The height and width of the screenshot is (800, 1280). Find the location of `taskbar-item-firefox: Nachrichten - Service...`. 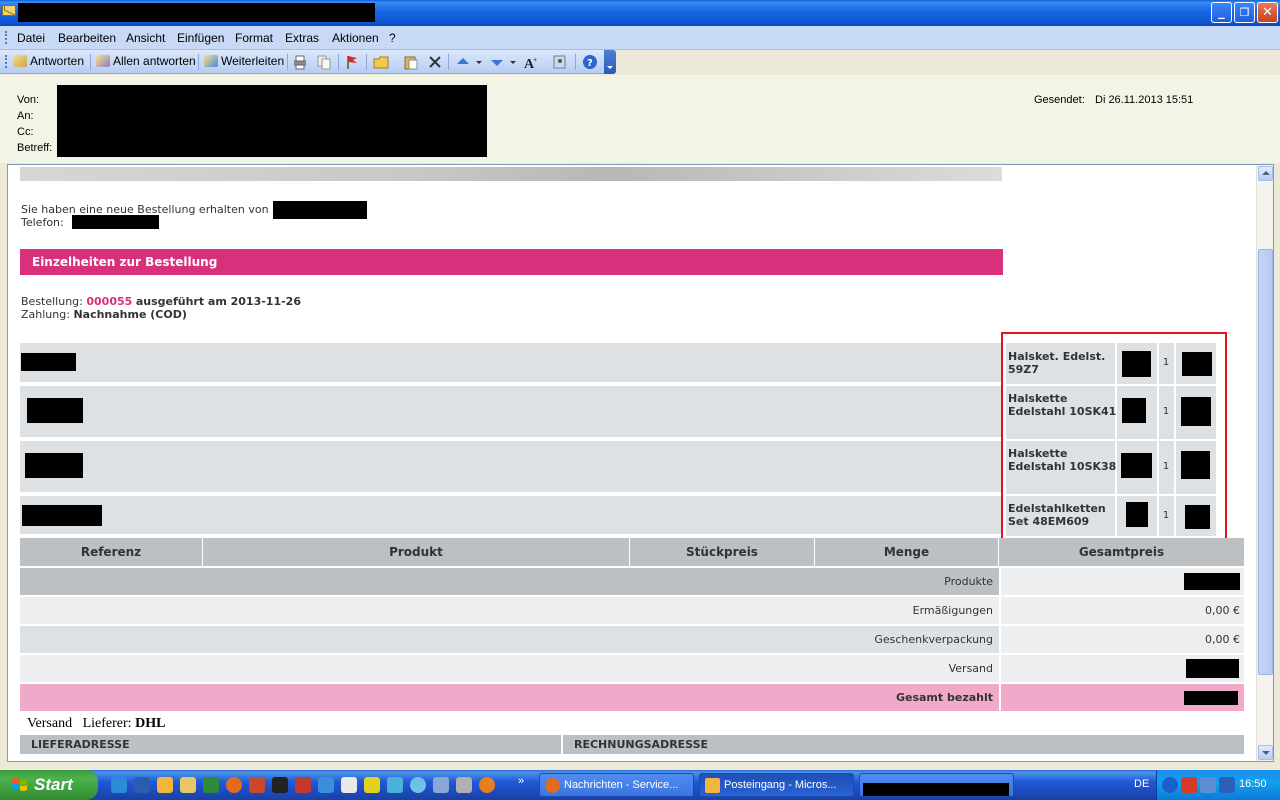

taskbar-item-firefox: Nachrichten - Service... is located at coordinates (616, 785).